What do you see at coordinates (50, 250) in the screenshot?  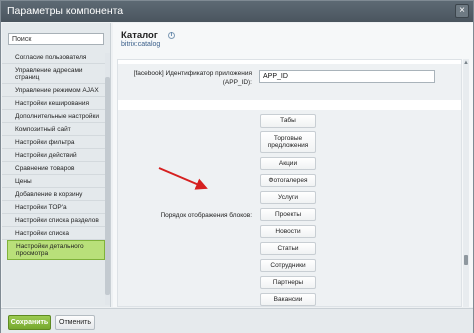 I see `sidebar-item-label: Настройки детального просмотра` at bounding box center [50, 250].